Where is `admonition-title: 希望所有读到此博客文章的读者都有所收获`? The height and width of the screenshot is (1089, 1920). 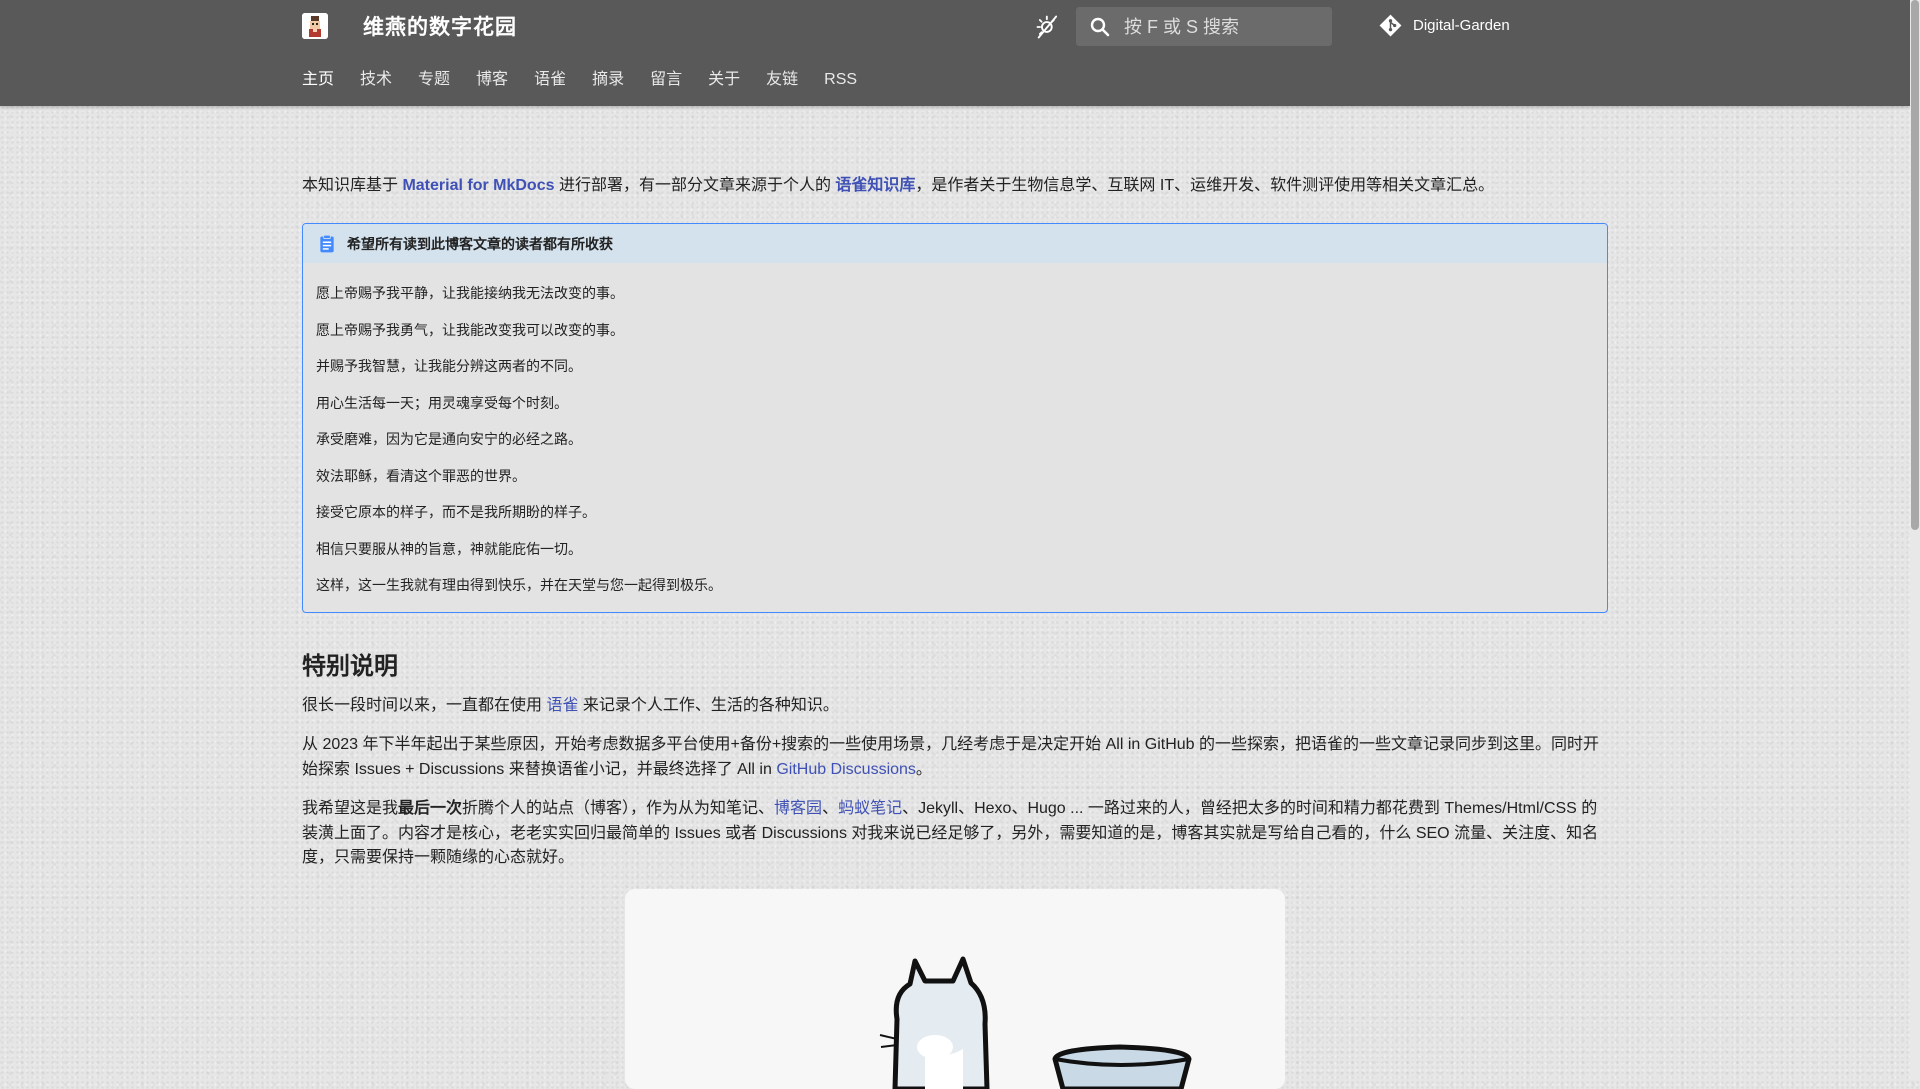
admonition-title: 希望所有读到此博客文章的读者都有所收获 is located at coordinates (955, 243).